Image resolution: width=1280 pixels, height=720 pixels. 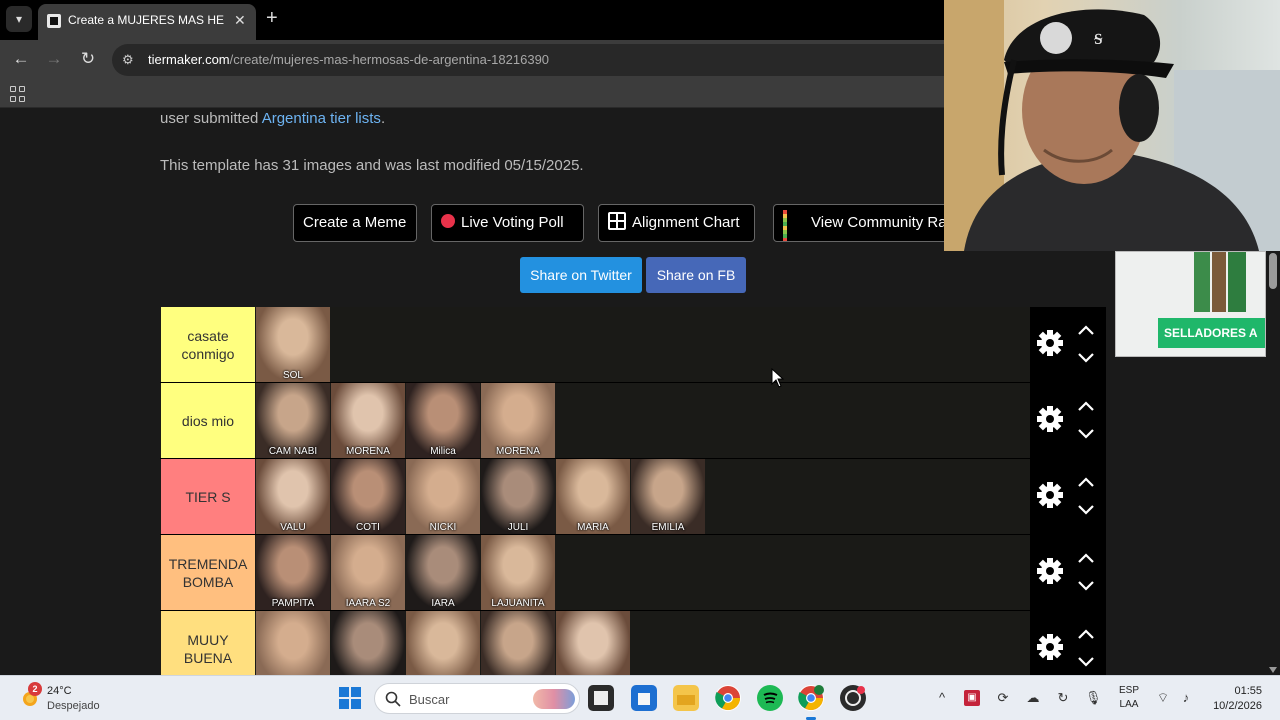 I want to click on apps-grid-icon, so click(x=18, y=94).